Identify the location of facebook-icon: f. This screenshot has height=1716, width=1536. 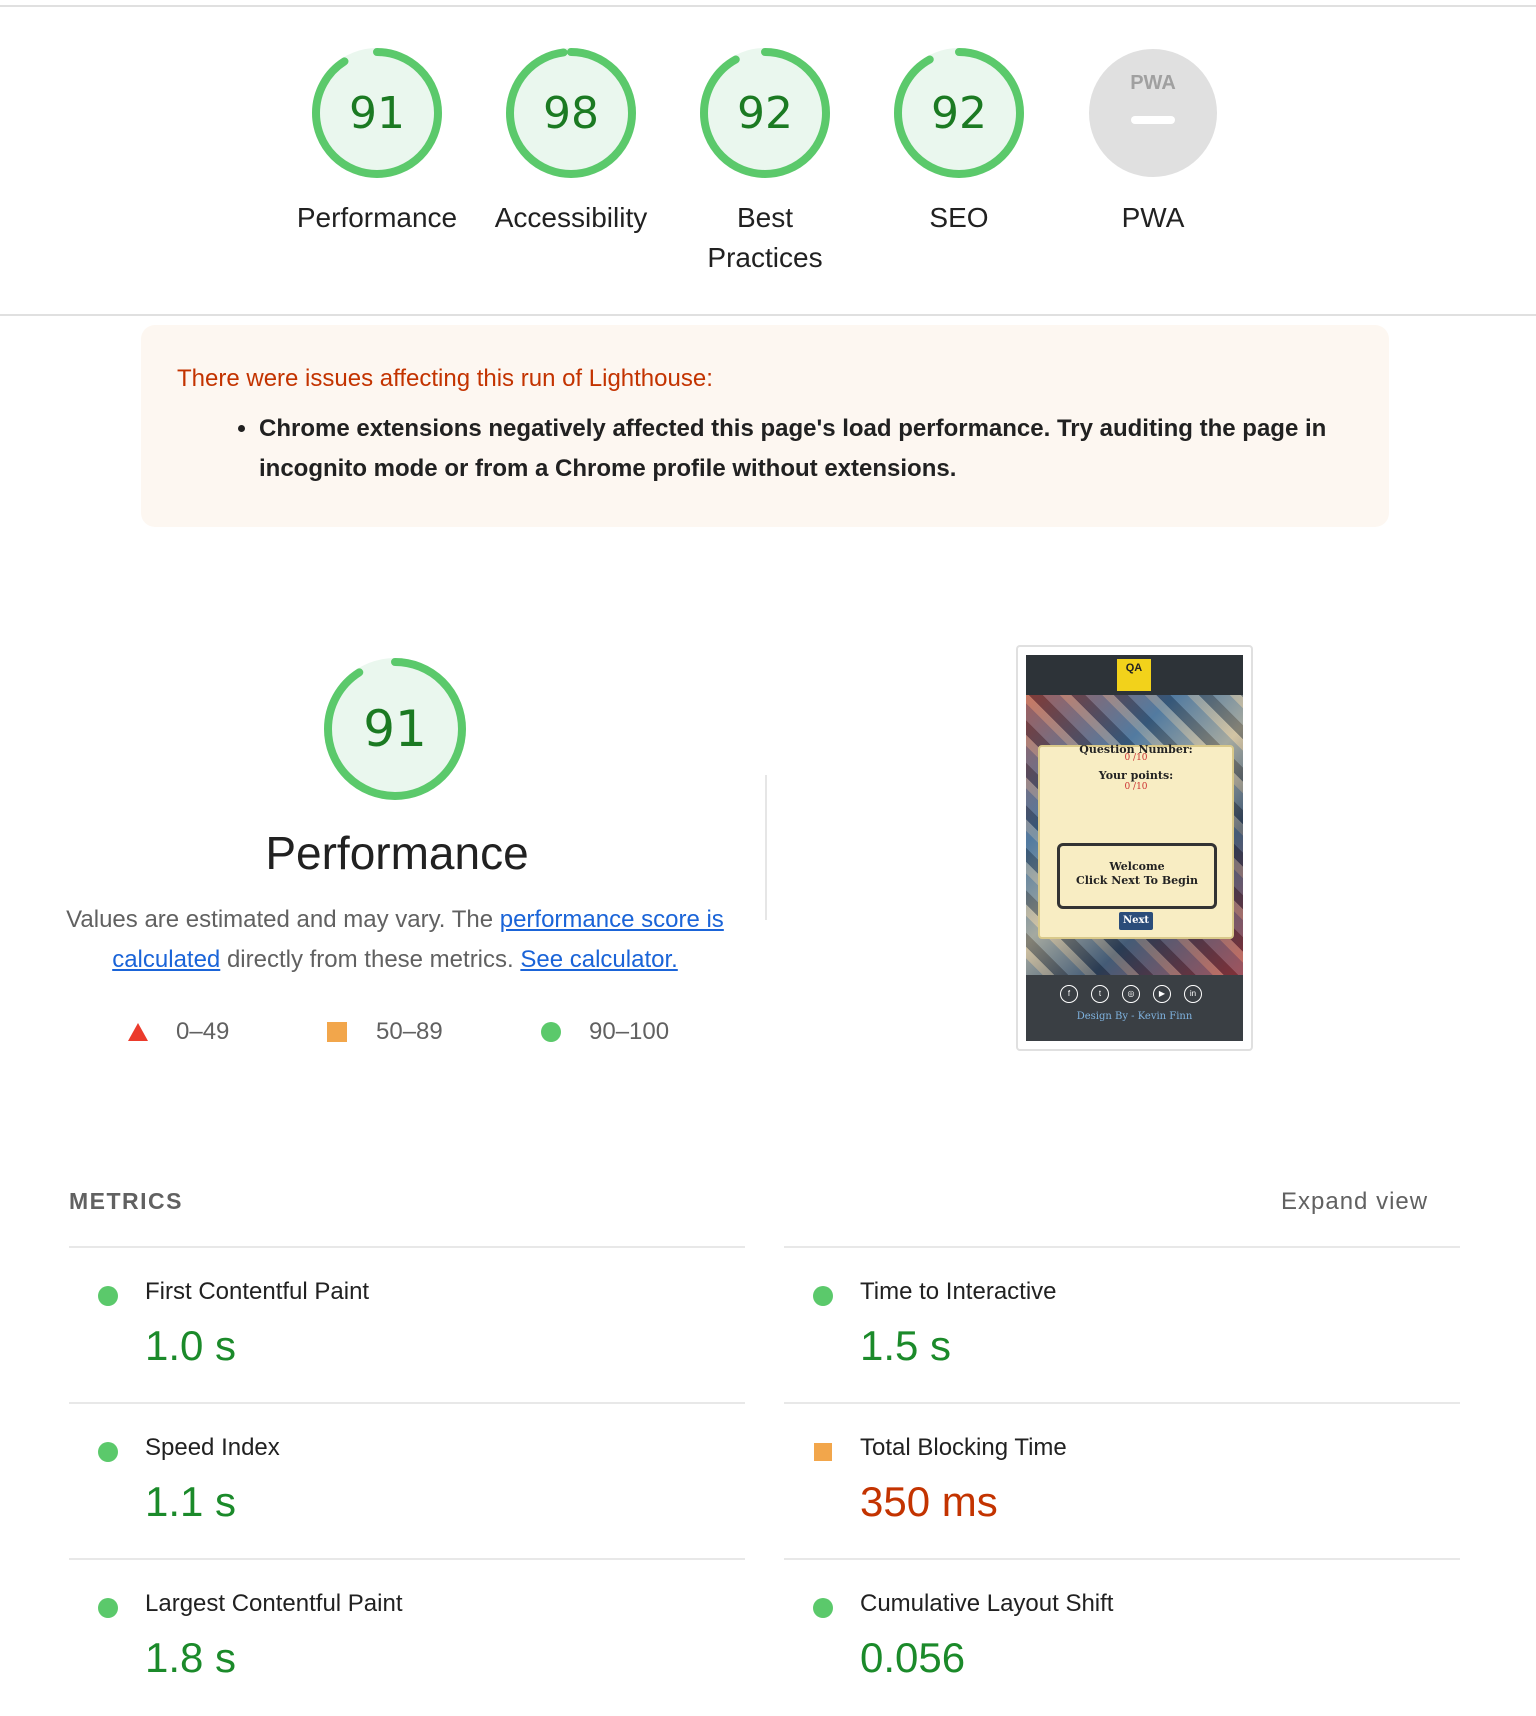
(1069, 994).